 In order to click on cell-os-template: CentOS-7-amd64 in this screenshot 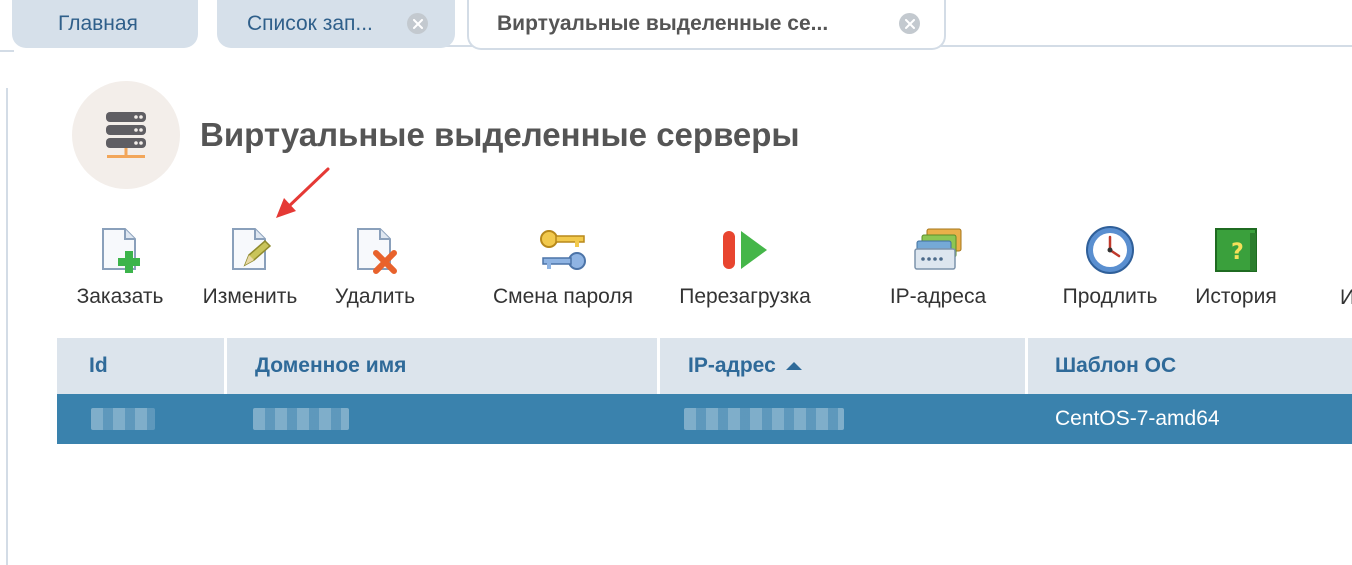, I will do `click(1190, 419)`.